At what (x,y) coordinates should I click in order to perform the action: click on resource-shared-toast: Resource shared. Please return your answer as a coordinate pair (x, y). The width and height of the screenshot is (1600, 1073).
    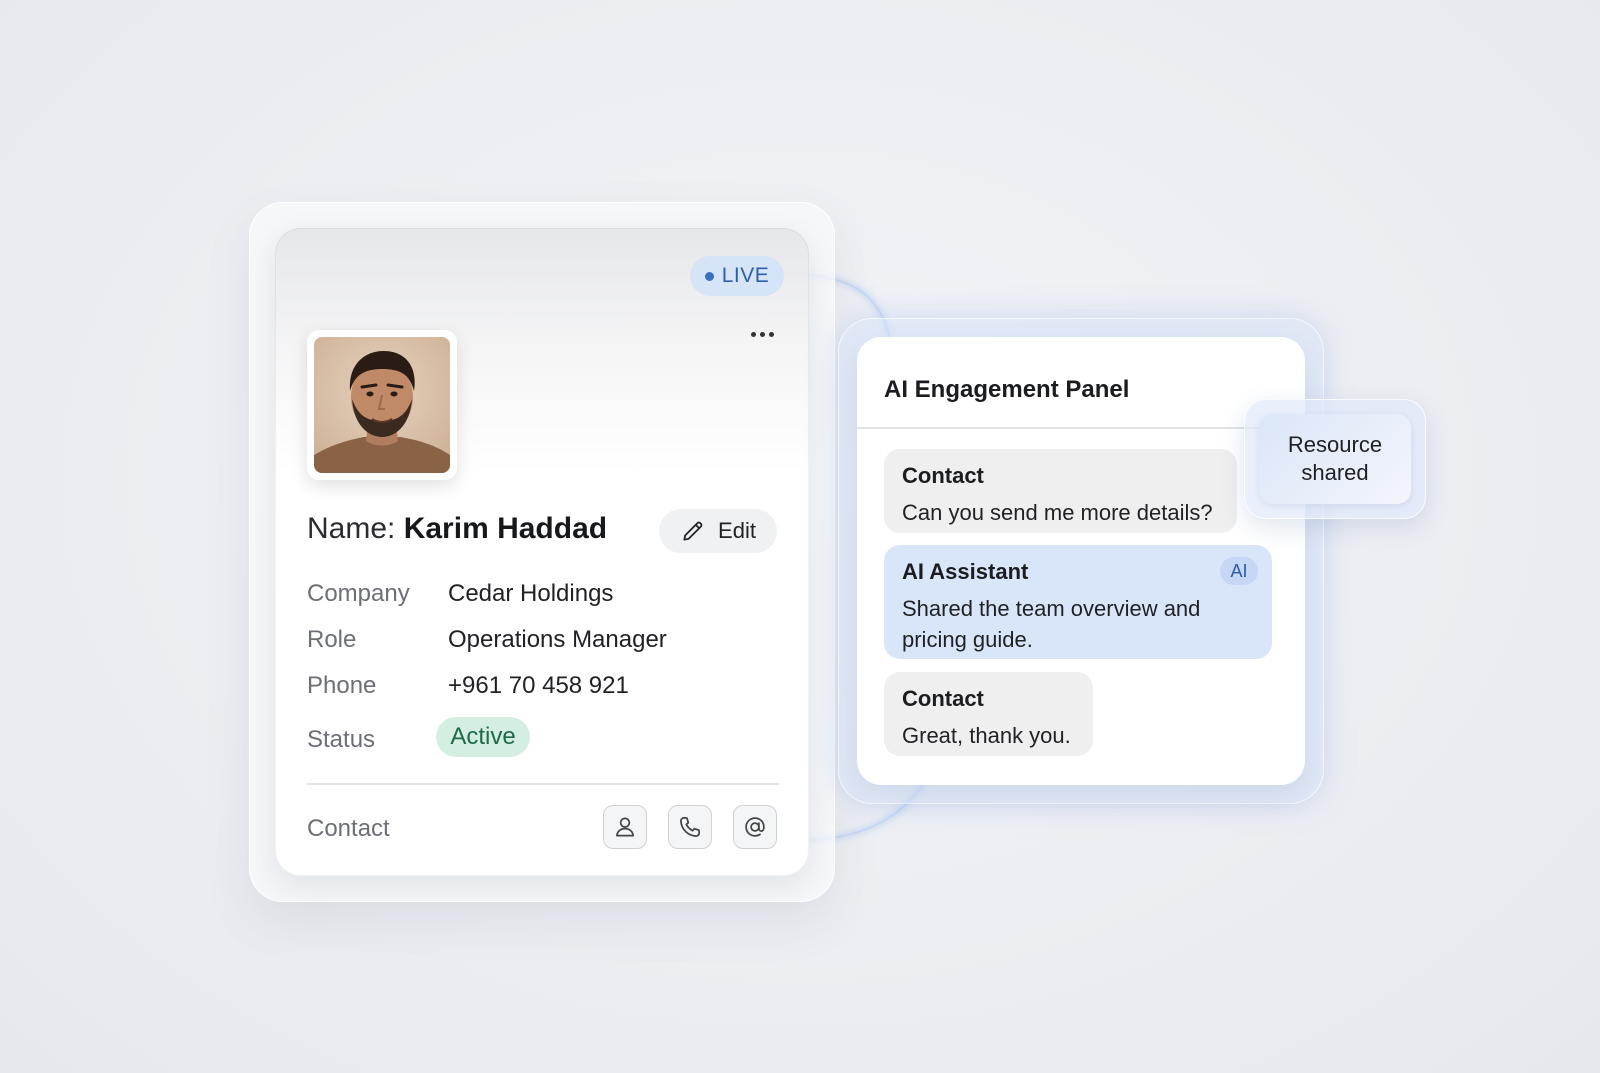
    Looking at the image, I should click on (1335, 459).